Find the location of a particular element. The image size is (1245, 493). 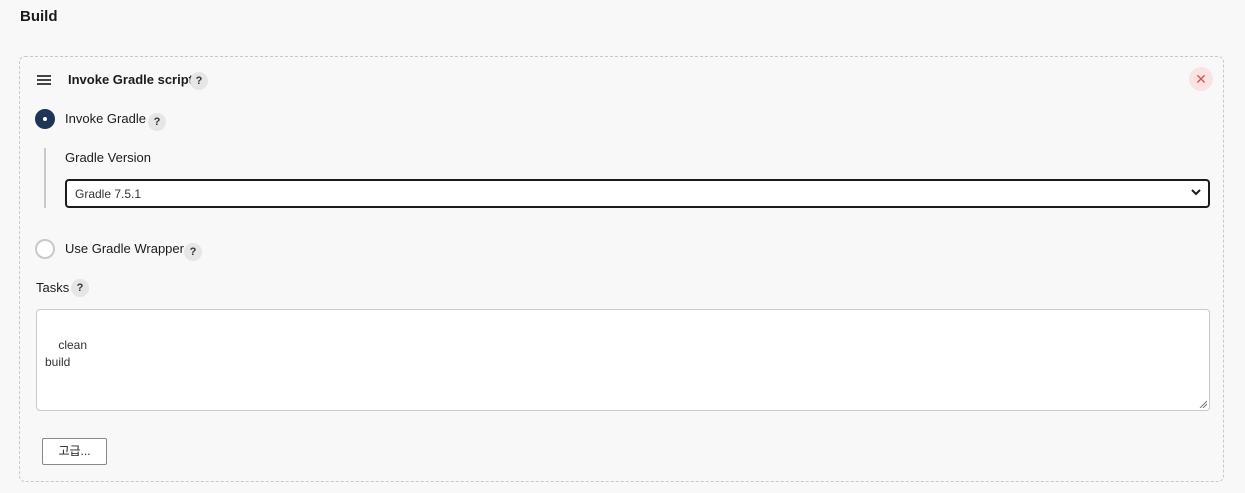

invoke-gradle-radio is located at coordinates (45, 119).